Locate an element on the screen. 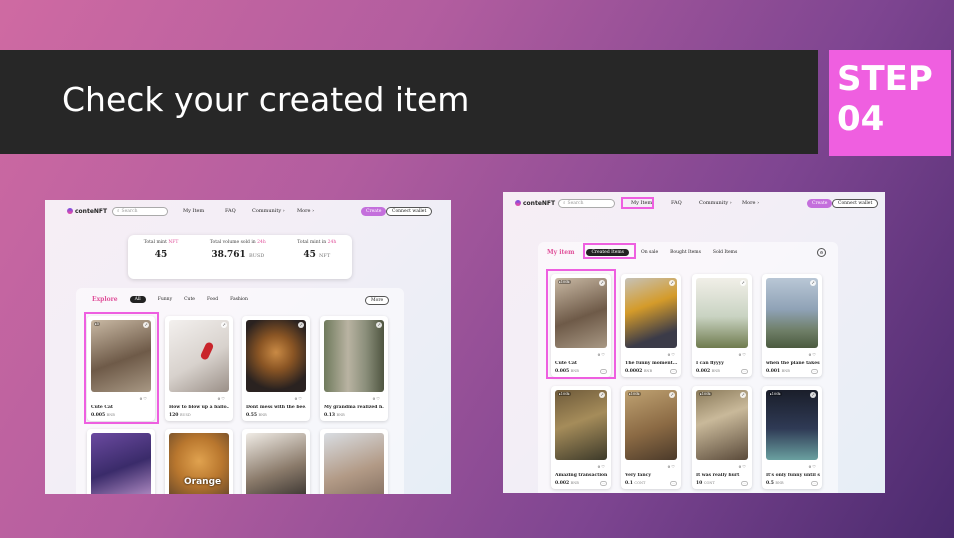 The image size is (954, 538). tab-fashion: Fashion is located at coordinates (239, 299).